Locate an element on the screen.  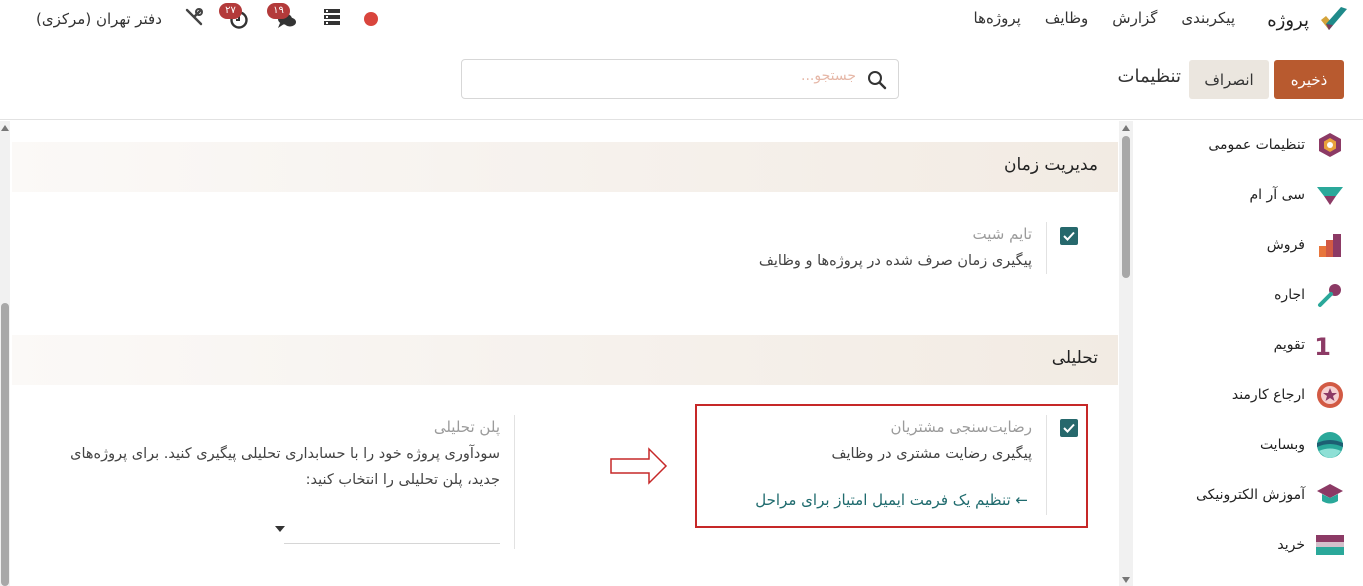
rating-desc: پیگیری رضایت مشتری در وظایف is located at coordinates (931, 454).